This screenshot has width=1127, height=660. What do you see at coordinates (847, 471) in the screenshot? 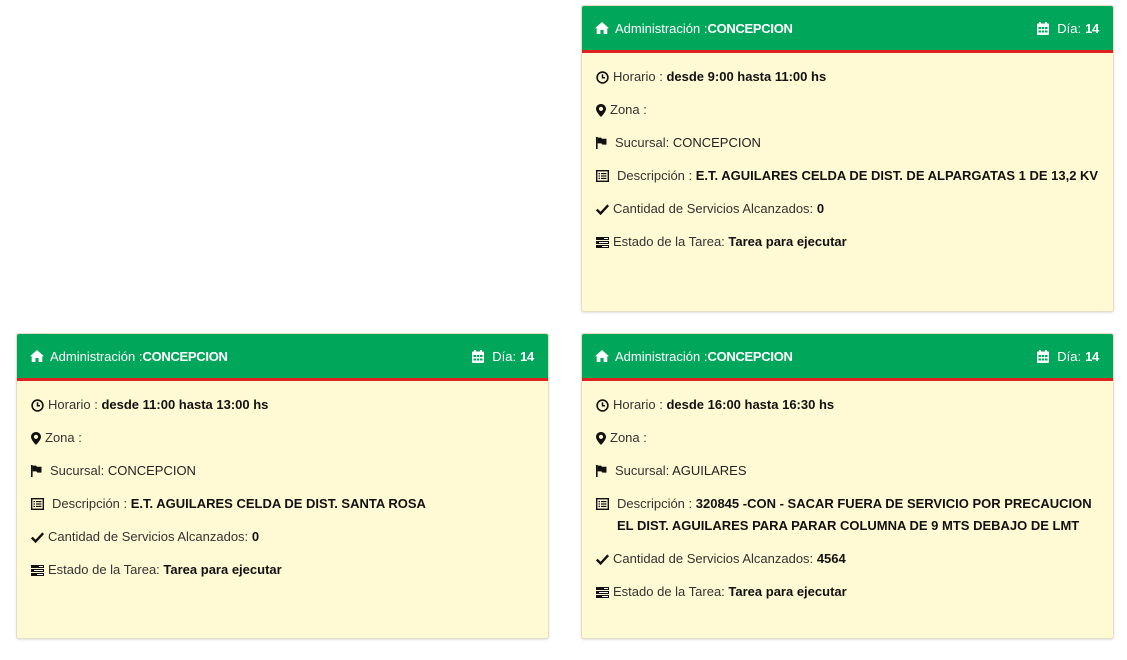
I see `sucursal-row: Sucursal: AGUILARES` at bounding box center [847, 471].